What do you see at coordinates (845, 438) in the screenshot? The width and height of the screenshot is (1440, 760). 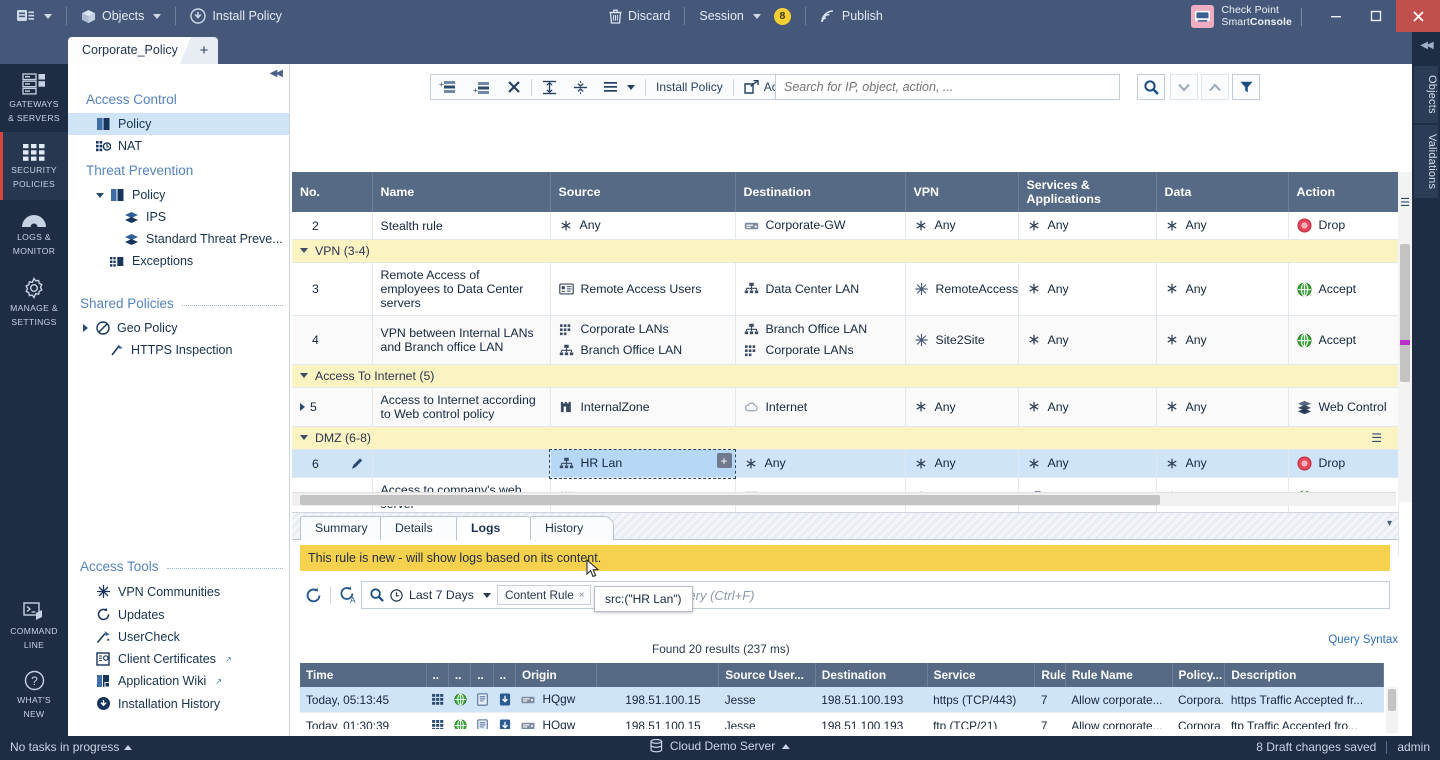 I see `rule-group-header: DMZ (6-8) ☰` at bounding box center [845, 438].